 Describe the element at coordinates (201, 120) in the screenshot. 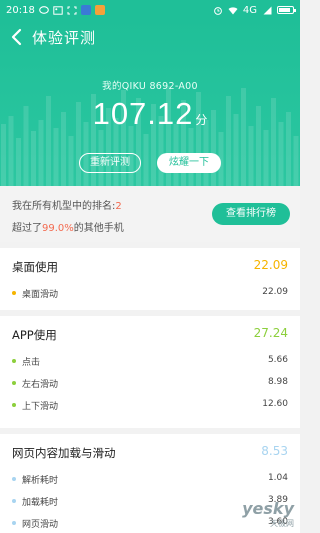

I see `score-unit: 分` at that location.